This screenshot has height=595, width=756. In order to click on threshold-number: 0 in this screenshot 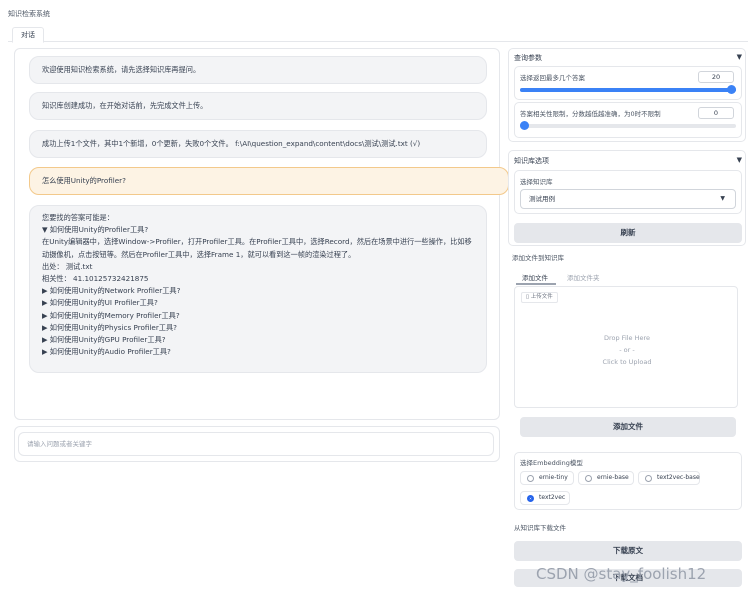, I will do `click(716, 113)`.